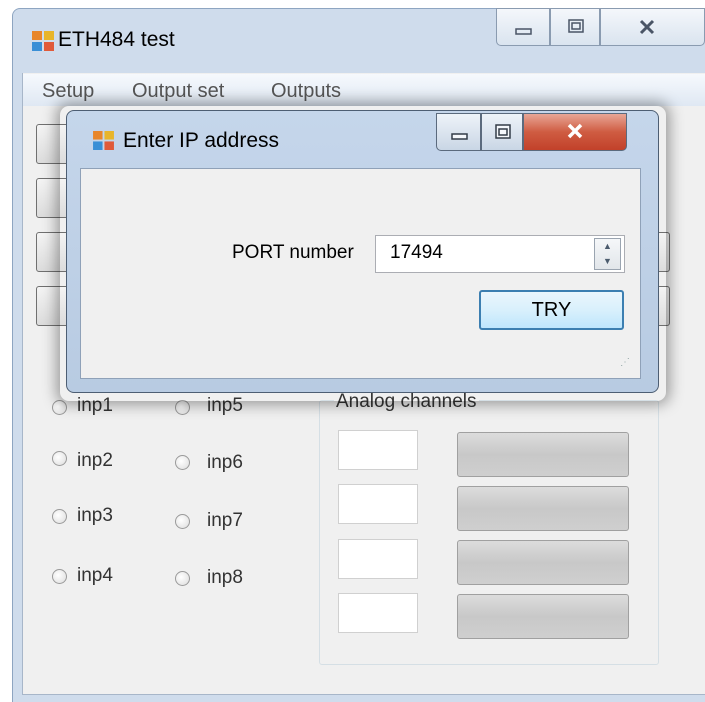  I want to click on menu-setup: Setup, so click(68, 91).